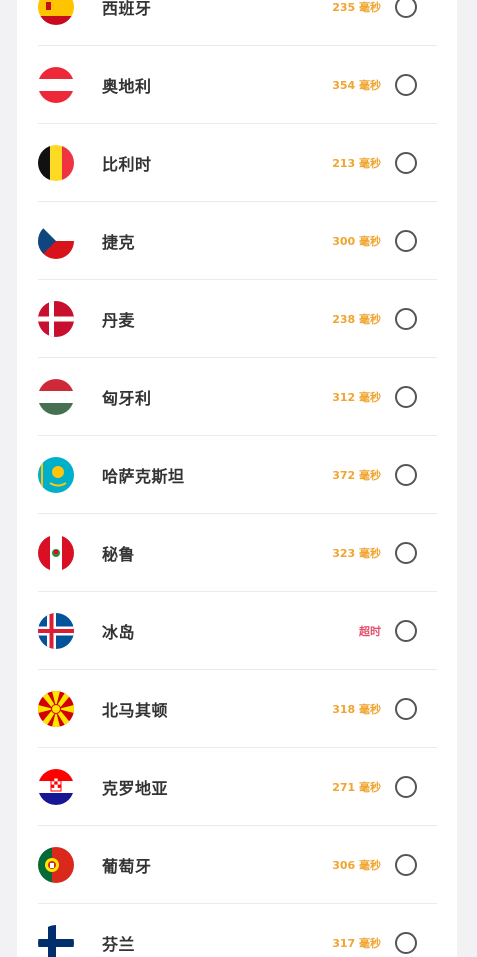 Image resolution: width=477 pixels, height=957 pixels. Describe the element at coordinates (127, 866) in the screenshot. I see `server-name: 葡萄牙` at that location.